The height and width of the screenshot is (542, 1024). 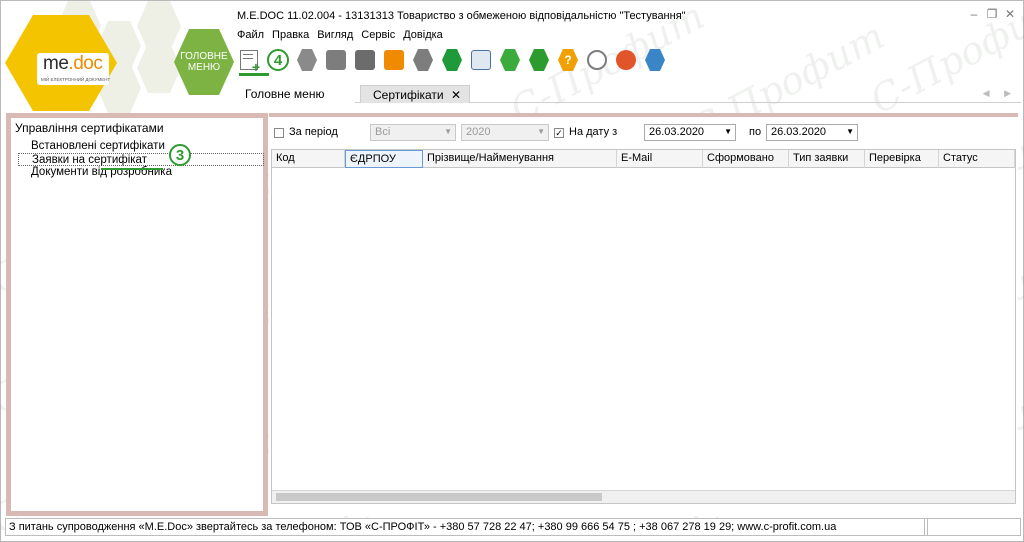 I want to click on message-icon, so click(x=626, y=60).